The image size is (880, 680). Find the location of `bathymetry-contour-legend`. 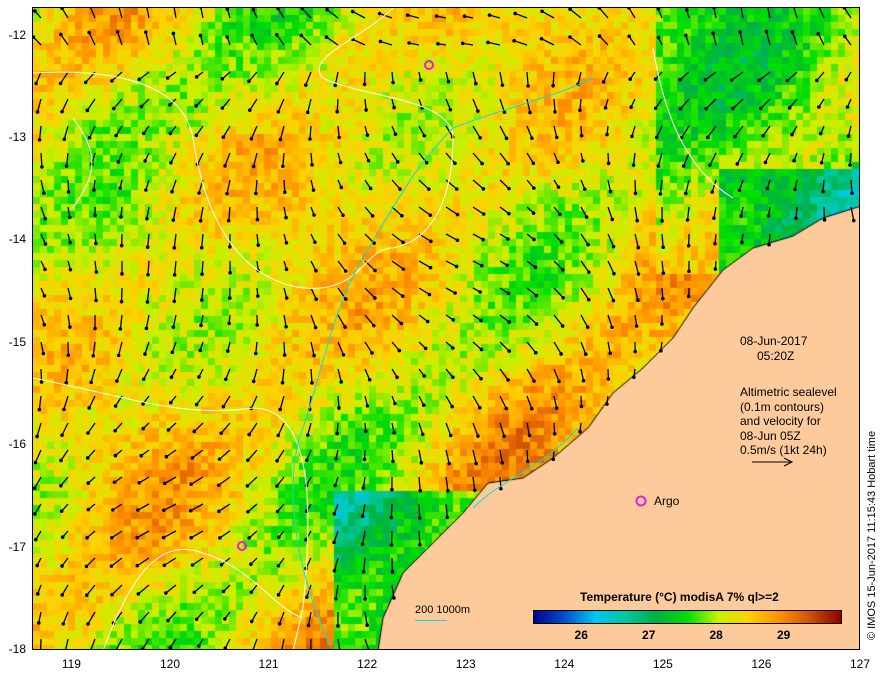

bathymetry-contour-legend is located at coordinates (431, 620).